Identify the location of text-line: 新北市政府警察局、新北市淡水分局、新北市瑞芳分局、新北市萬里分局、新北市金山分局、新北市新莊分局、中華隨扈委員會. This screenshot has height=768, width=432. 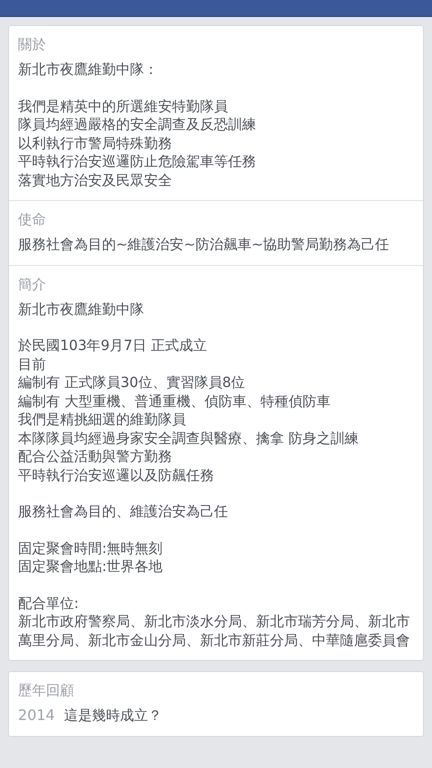
(214, 631).